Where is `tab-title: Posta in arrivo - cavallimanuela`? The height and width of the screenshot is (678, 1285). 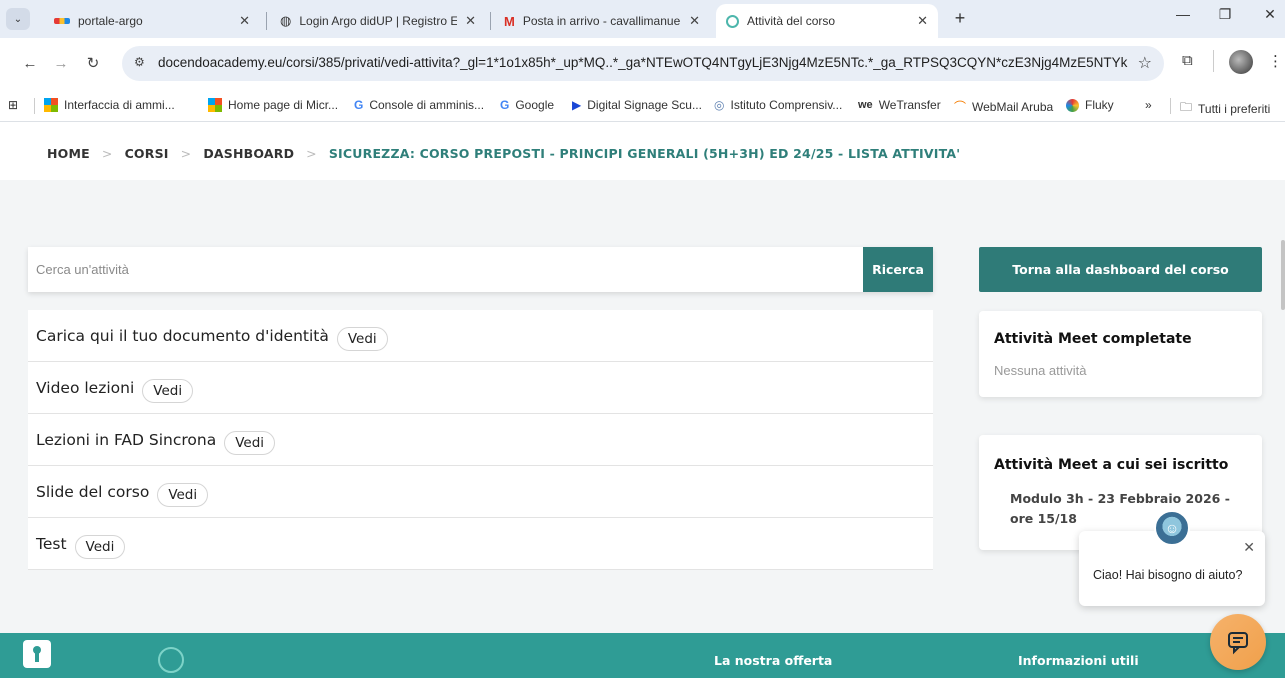 tab-title: Posta in arrivo - cavallimanuela is located at coordinates (602, 21).